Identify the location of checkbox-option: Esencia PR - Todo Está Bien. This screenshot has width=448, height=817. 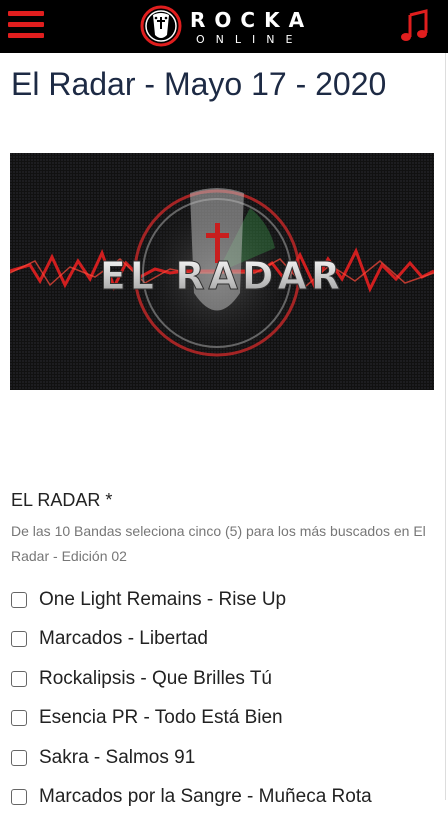
(226, 719).